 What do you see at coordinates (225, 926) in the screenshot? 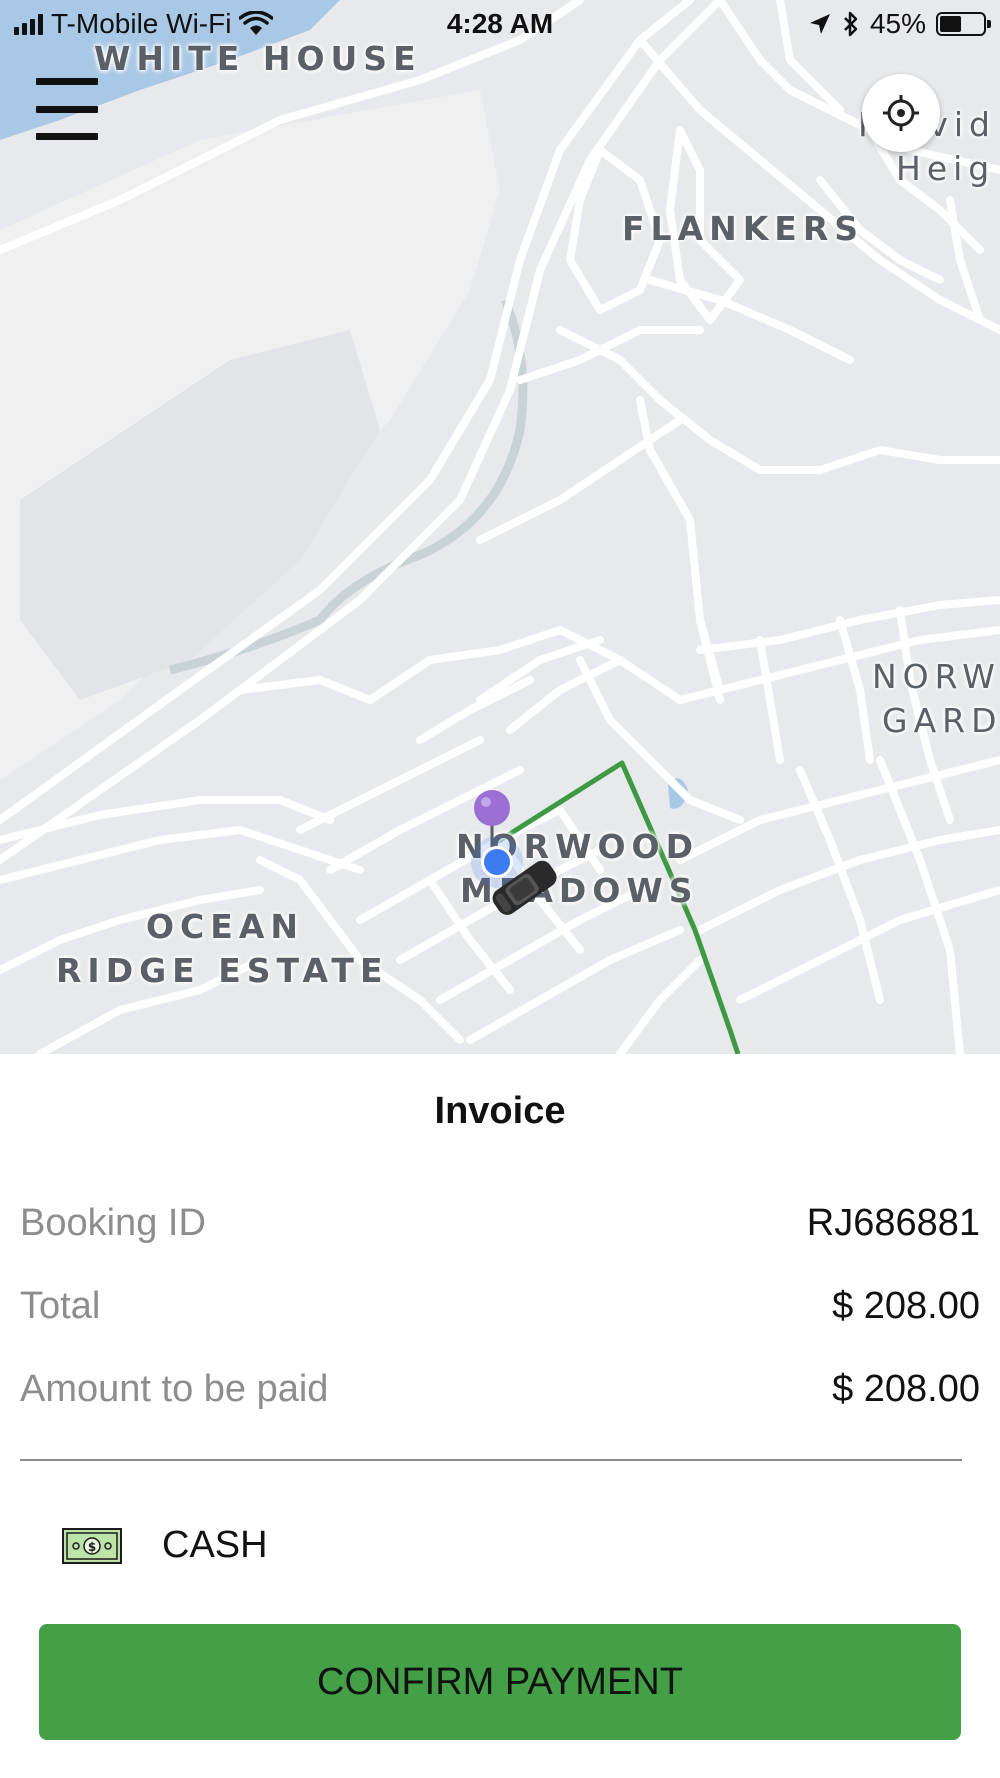
I see `map-label-ocean-ridge-1: OCEAN` at bounding box center [225, 926].